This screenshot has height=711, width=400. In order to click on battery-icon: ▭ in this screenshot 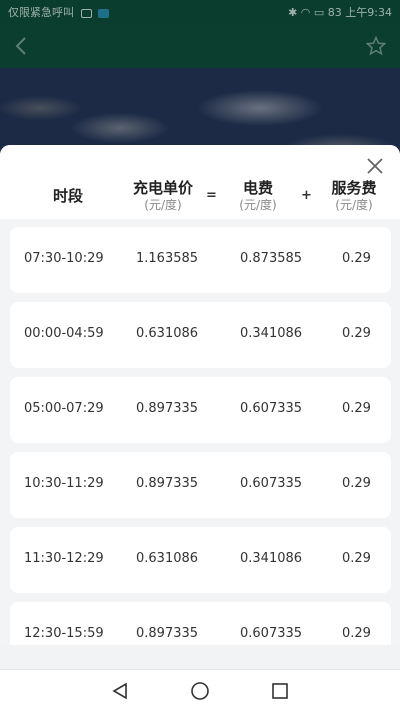, I will do `click(319, 12)`.